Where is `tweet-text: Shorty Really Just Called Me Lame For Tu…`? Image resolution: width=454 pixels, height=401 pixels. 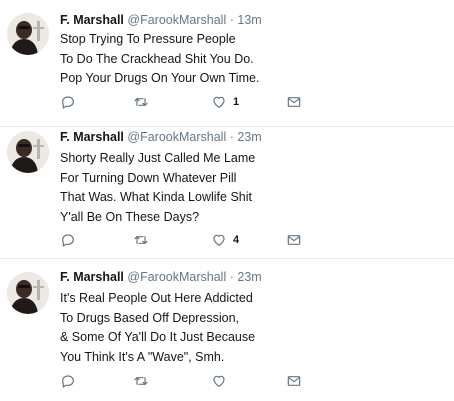
tweet-text: Shorty Really Just Called Me Lame For Tu… is located at coordinates (157, 188).